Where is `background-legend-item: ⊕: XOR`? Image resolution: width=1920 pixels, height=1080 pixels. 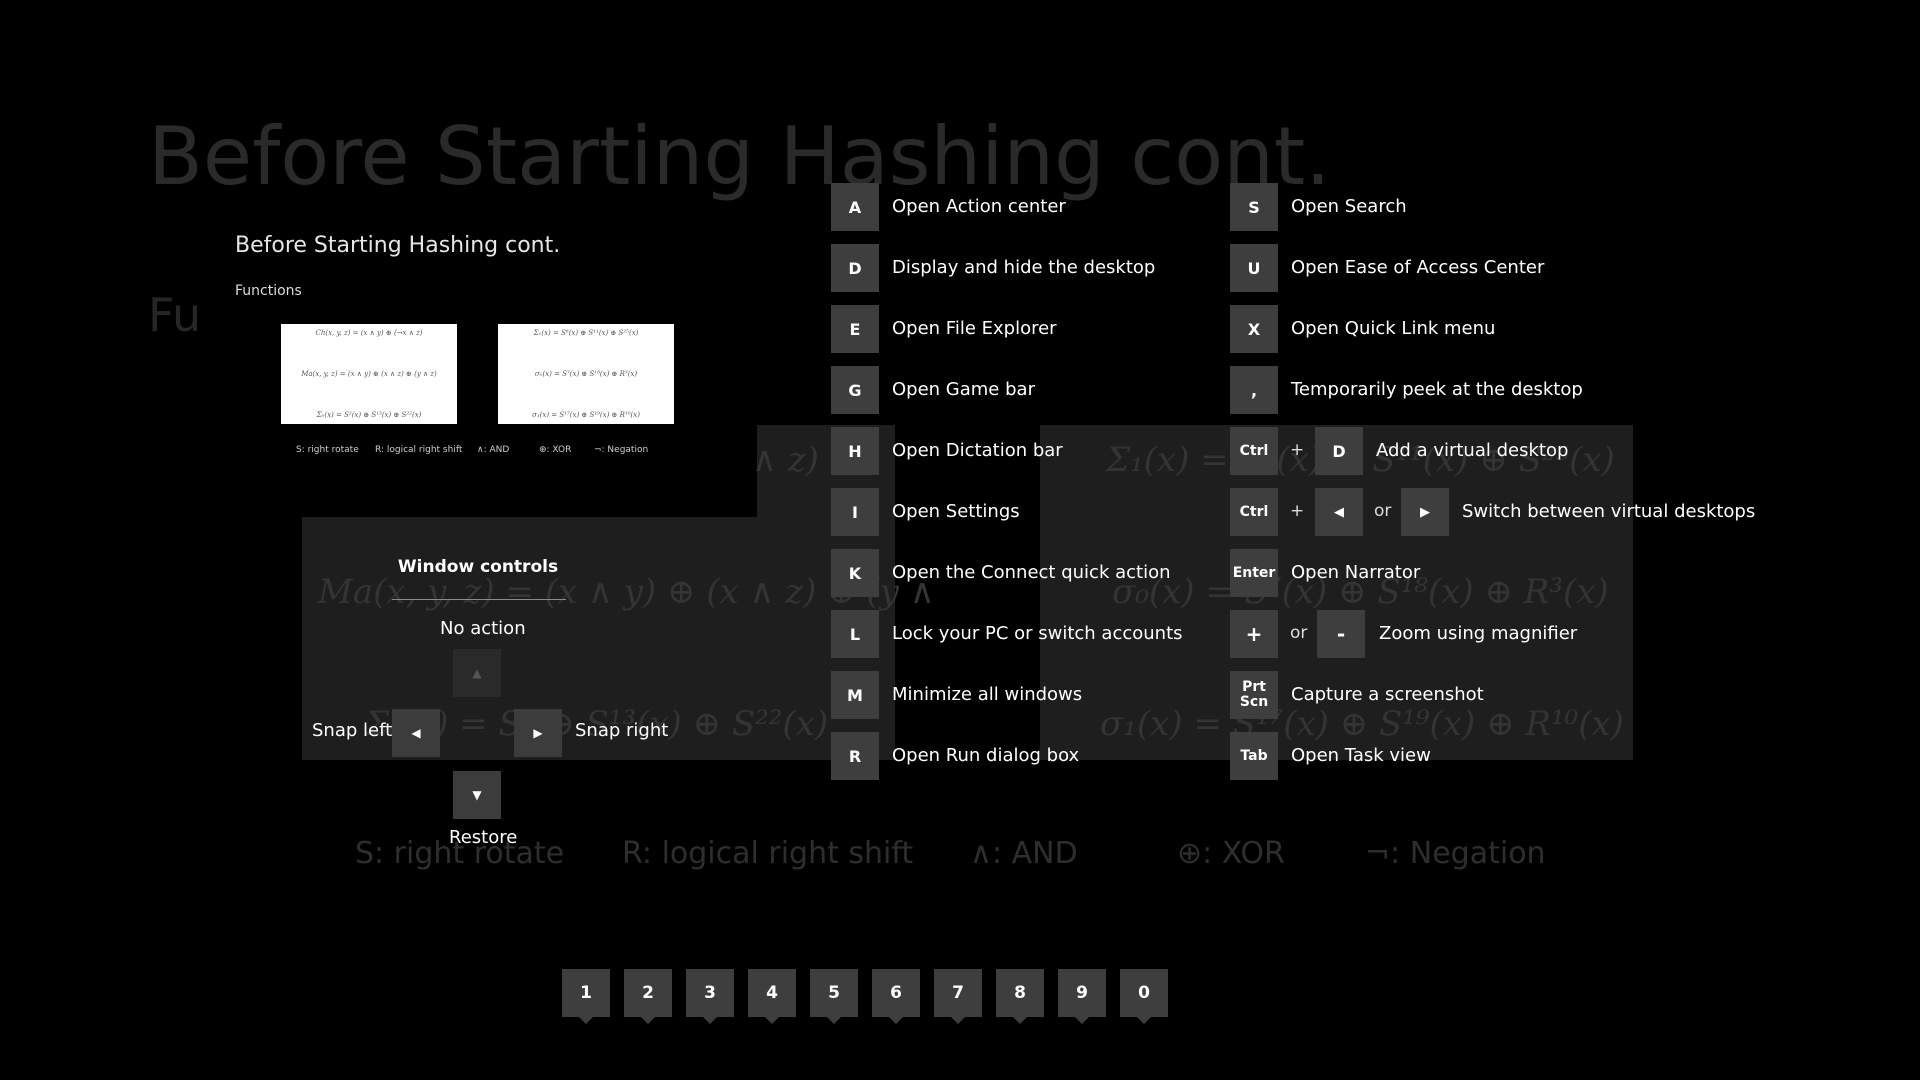 background-legend-item: ⊕: XOR is located at coordinates (1231, 853).